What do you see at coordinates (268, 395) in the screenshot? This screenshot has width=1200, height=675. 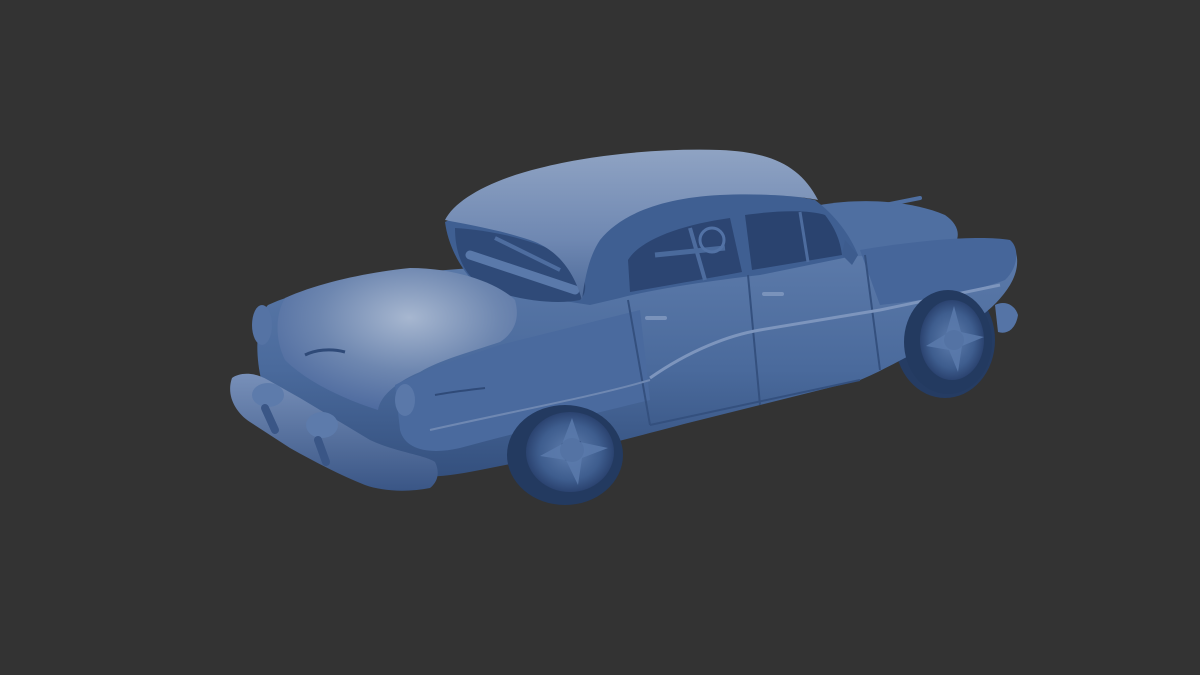 I see `bumper-guard-left` at bounding box center [268, 395].